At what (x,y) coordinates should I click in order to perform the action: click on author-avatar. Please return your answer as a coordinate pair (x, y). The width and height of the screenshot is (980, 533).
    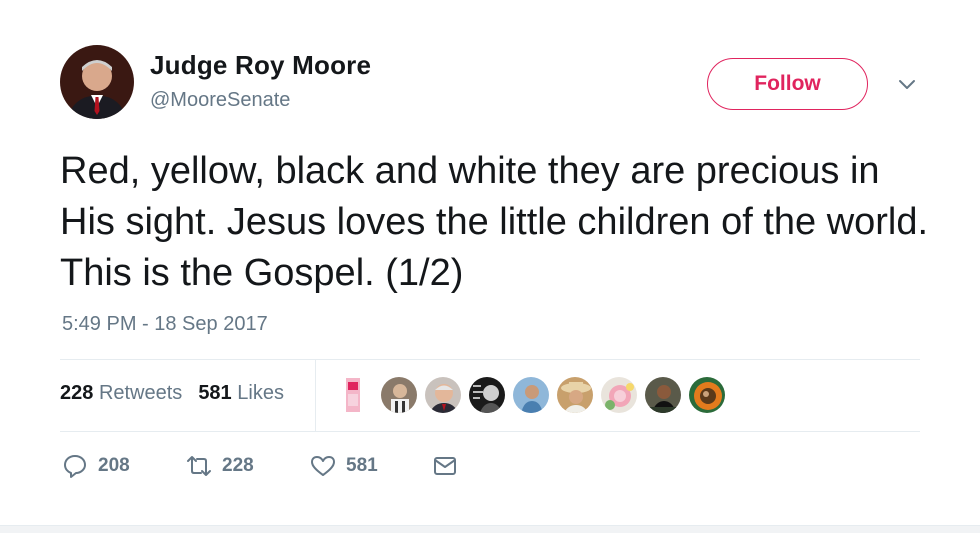
    Looking at the image, I should click on (97, 82).